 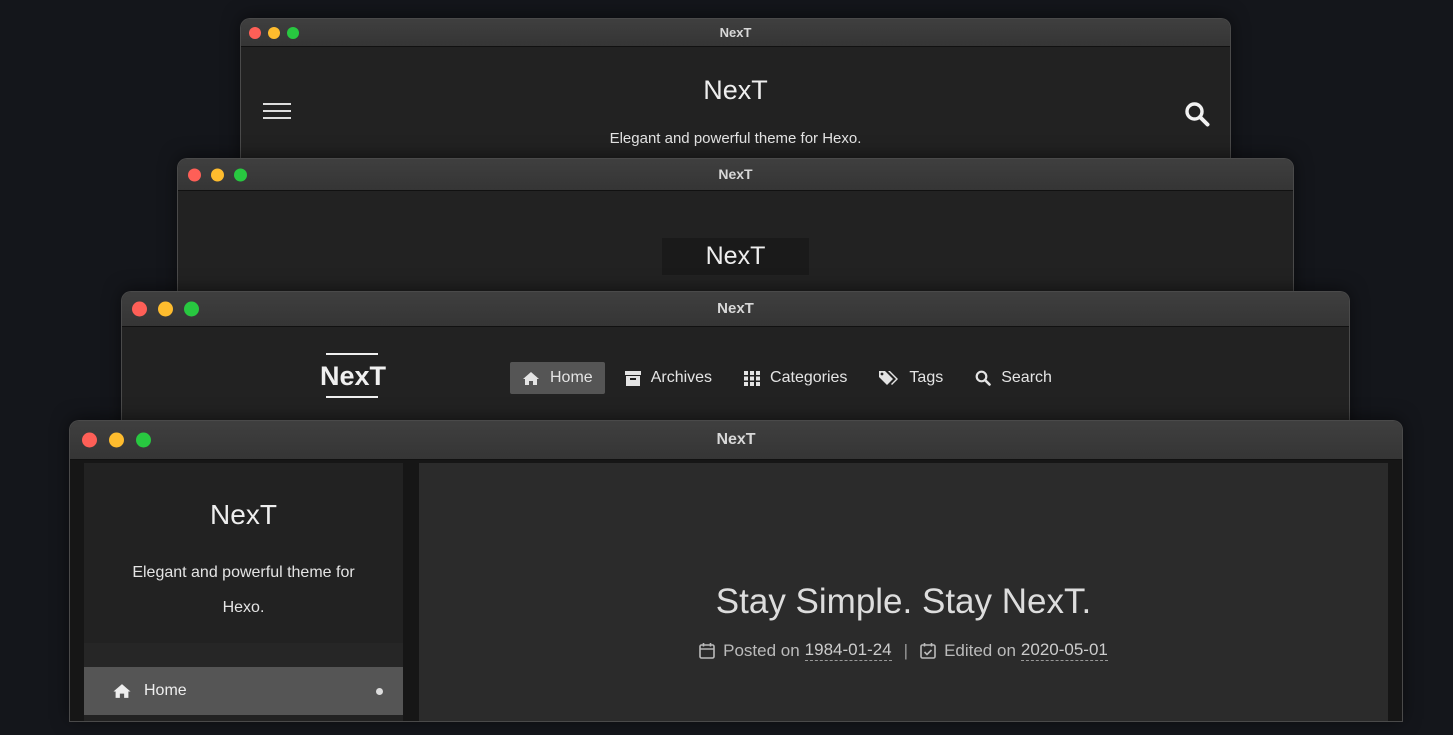 I want to click on menu-item-archives: Archives, so click(x=668, y=378).